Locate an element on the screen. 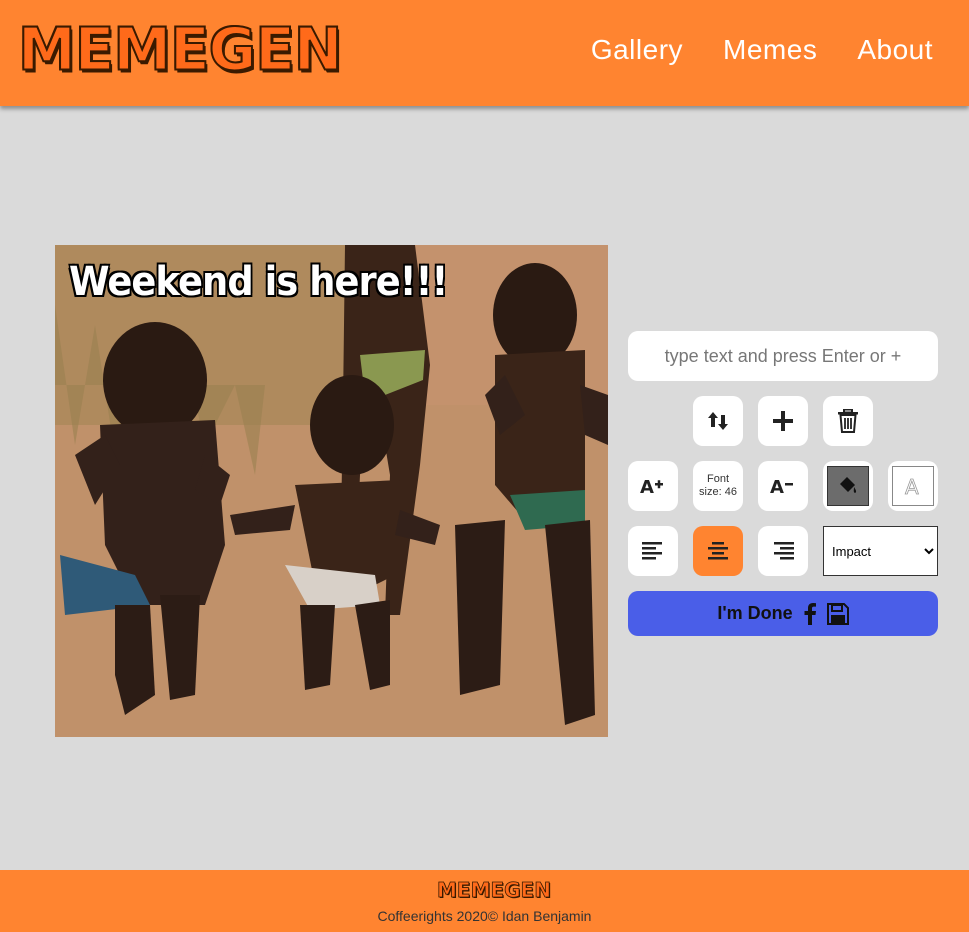 The image size is (969, 932). stroke-color-swatch: A is located at coordinates (913, 486).